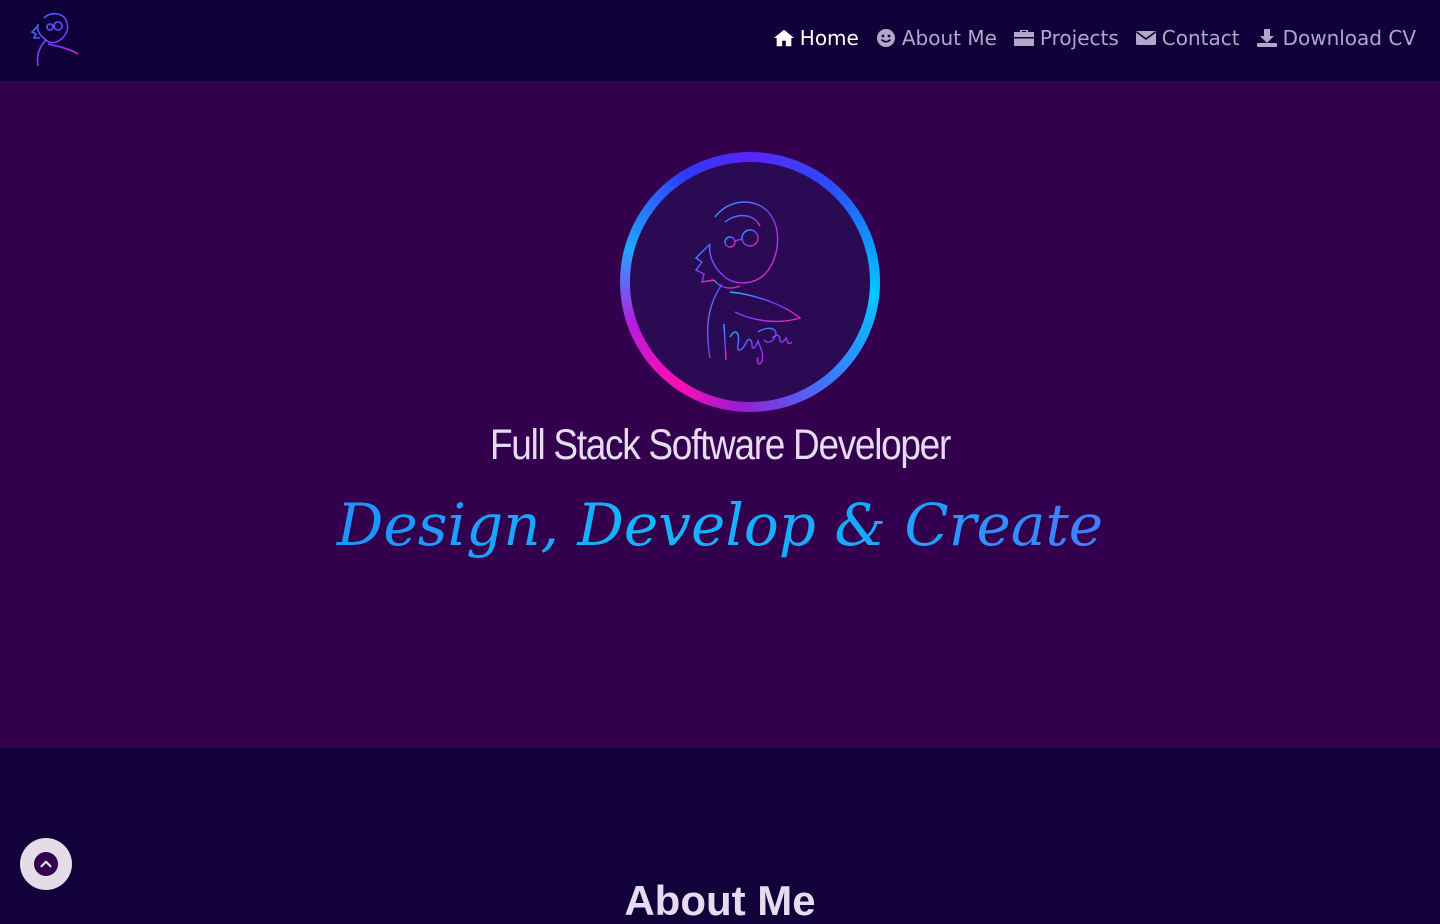 The width and height of the screenshot is (1440, 924). I want to click on nav-download-cv-label: Download CV, so click(1349, 38).